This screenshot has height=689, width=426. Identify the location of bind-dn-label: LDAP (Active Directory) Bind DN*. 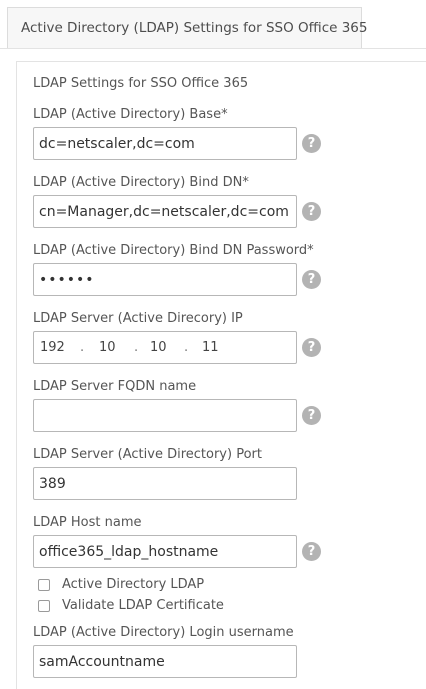
(141, 182).